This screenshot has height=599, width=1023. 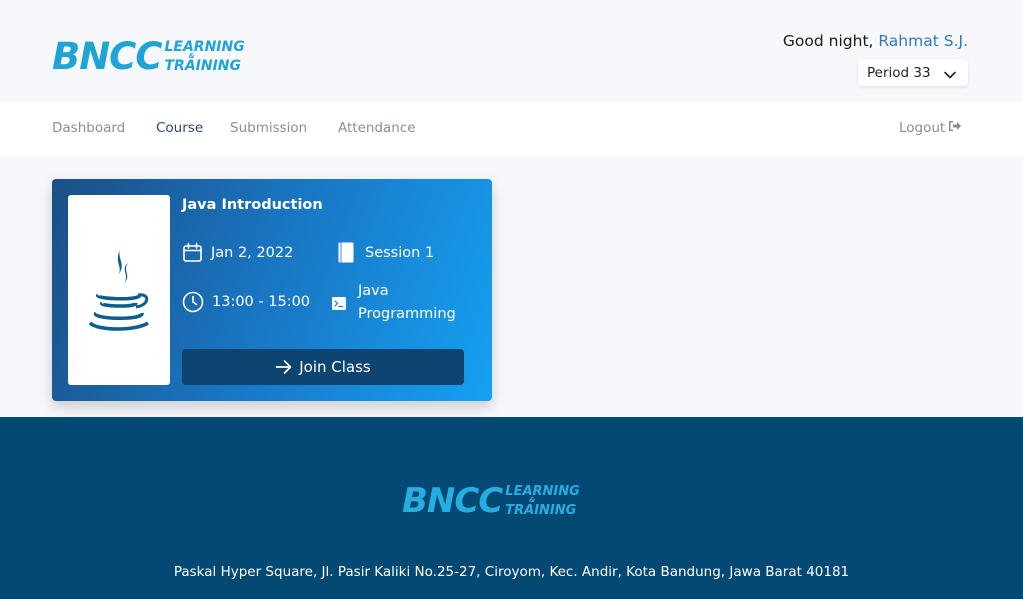 I want to click on period-select: Period 33, so click(x=913, y=72).